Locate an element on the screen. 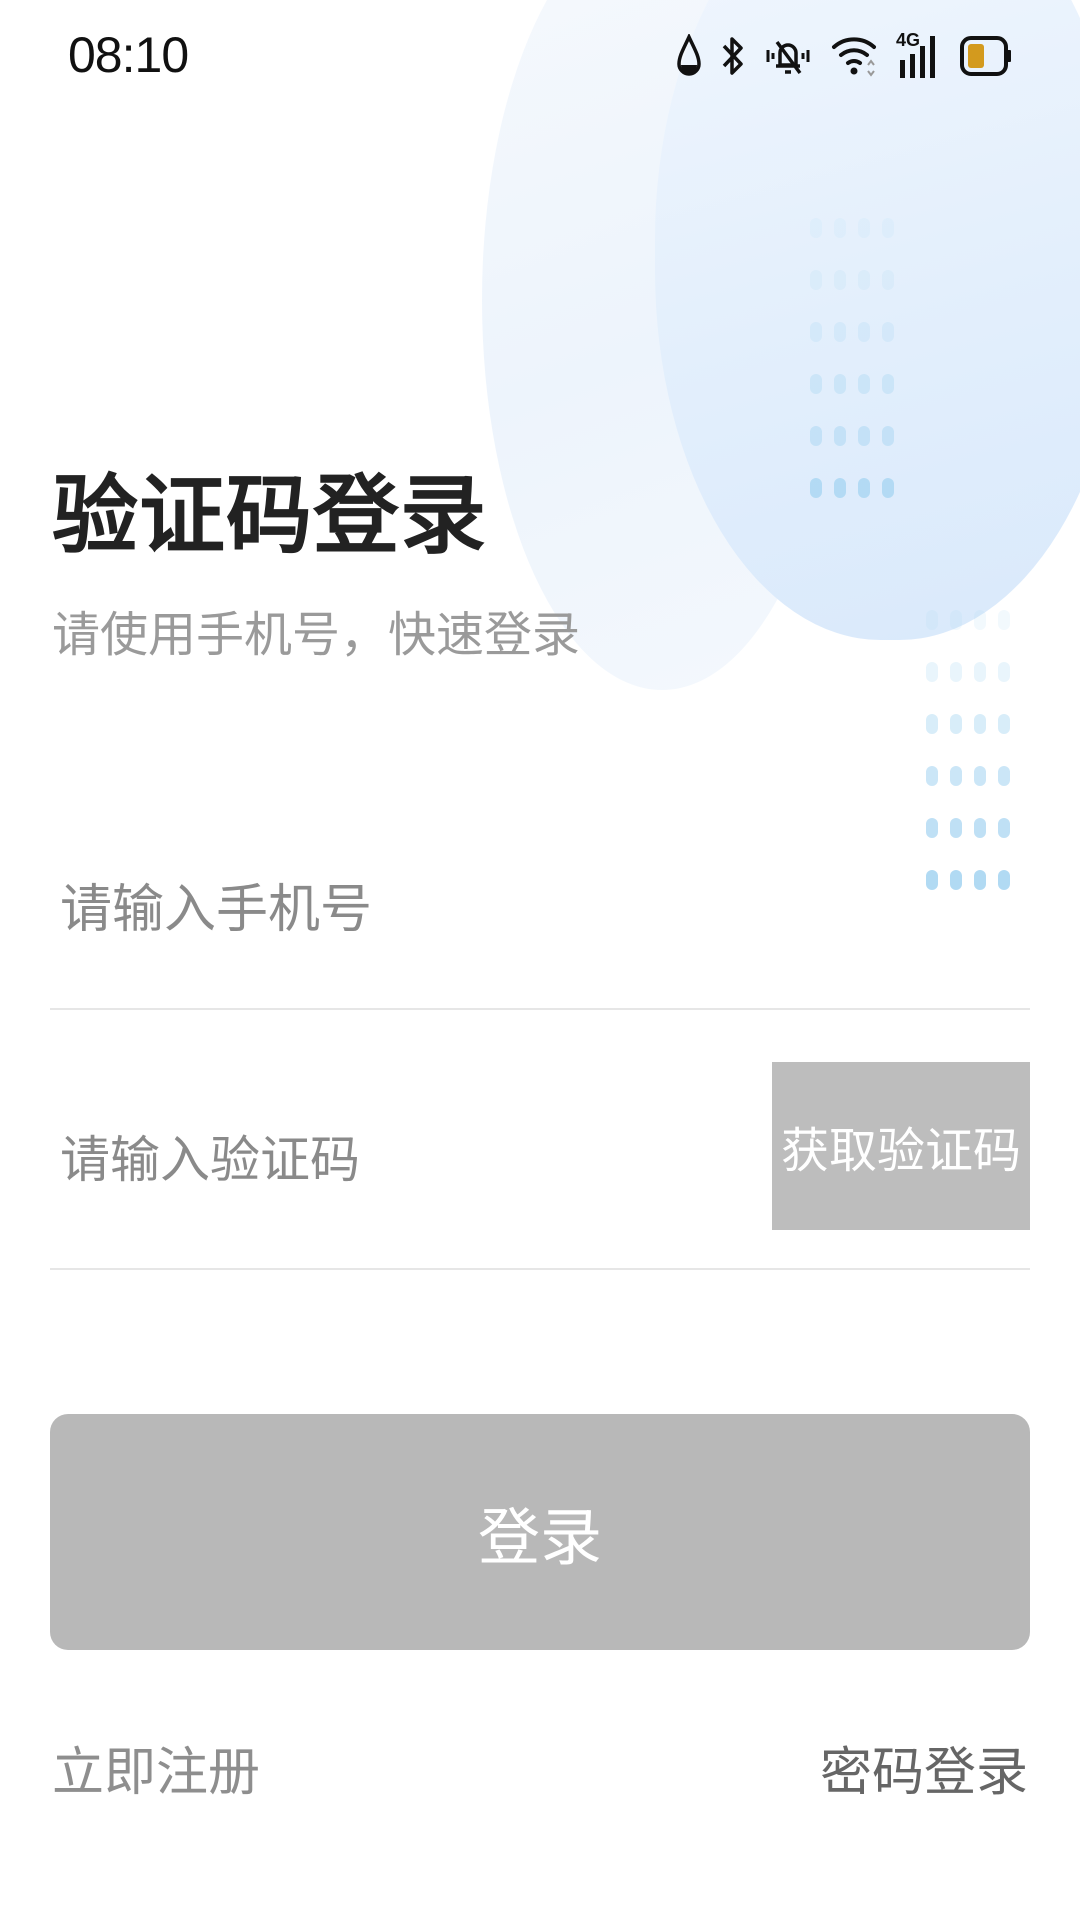 Image resolution: width=1080 pixels, height=1920 pixels. verification-code-input is located at coordinates (400, 1160).